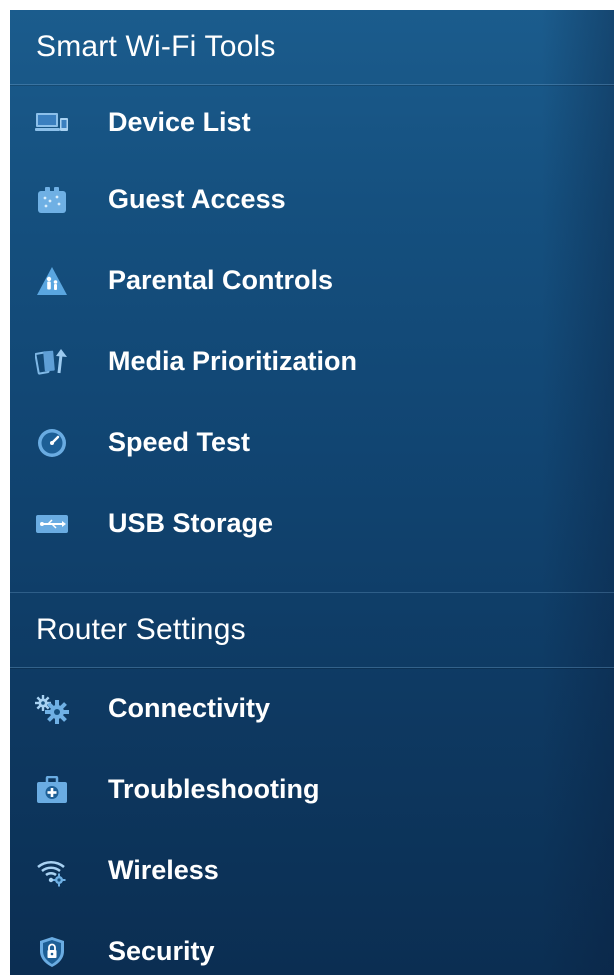 This screenshot has width=614, height=975. What do you see at coordinates (52, 871) in the screenshot?
I see `wireless-icon` at bounding box center [52, 871].